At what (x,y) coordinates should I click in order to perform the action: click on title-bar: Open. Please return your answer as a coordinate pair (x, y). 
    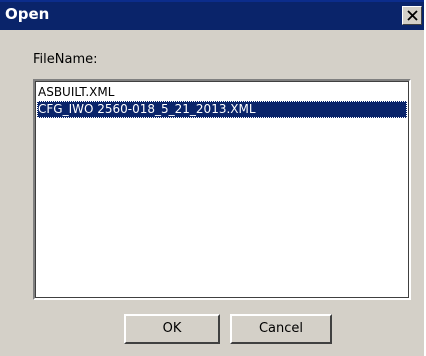
    Looking at the image, I should click on (212, 15).